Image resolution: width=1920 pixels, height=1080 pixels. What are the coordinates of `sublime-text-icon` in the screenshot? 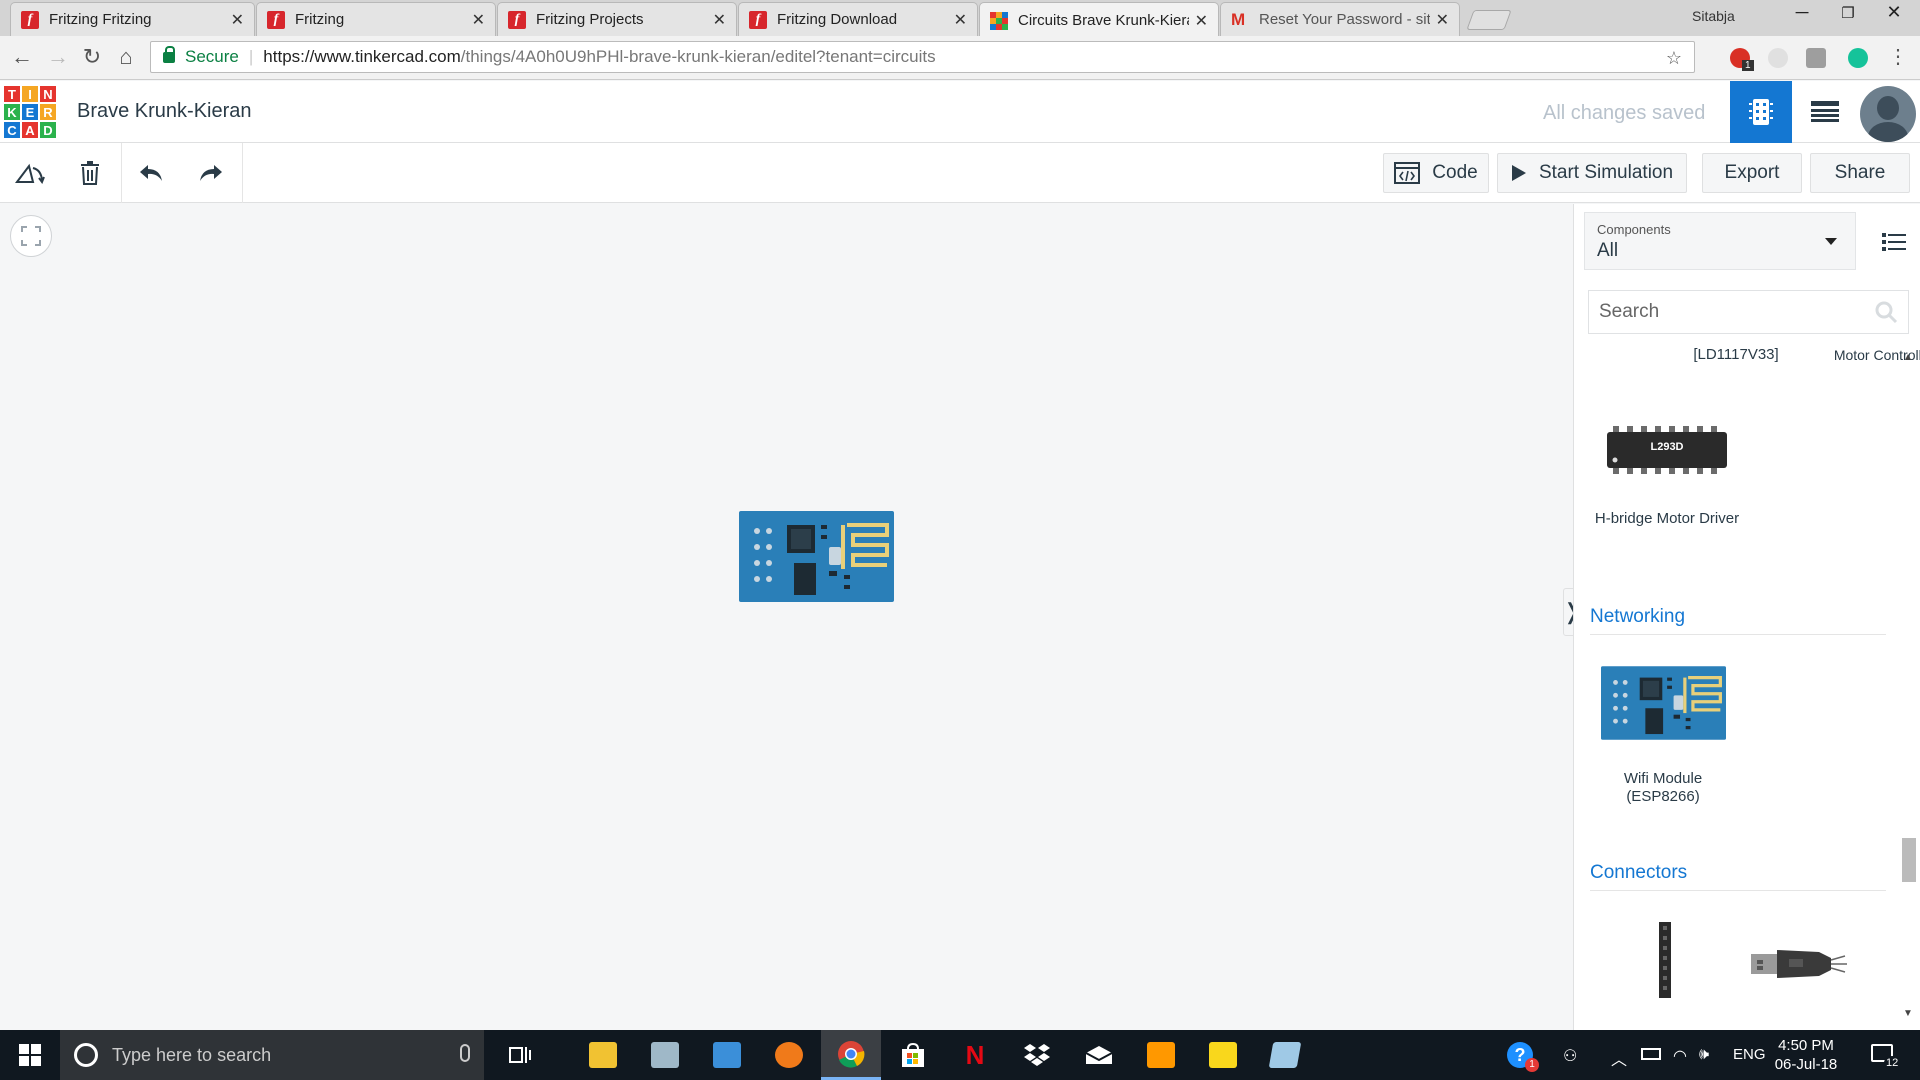 It's located at (1161, 1055).